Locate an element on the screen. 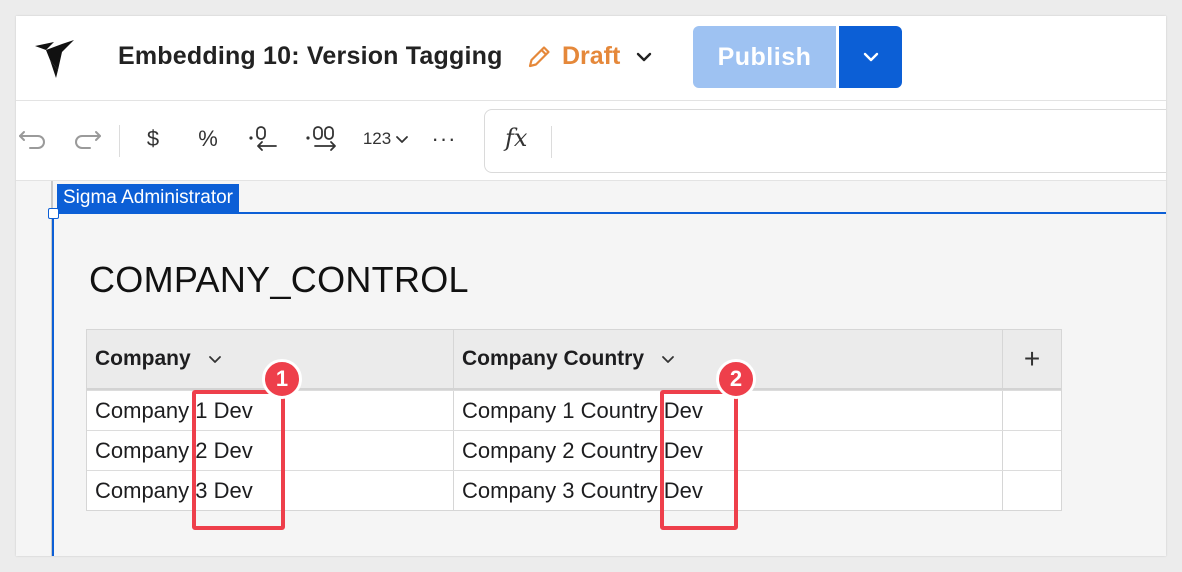  number-format-label: 123 is located at coordinates (377, 138).